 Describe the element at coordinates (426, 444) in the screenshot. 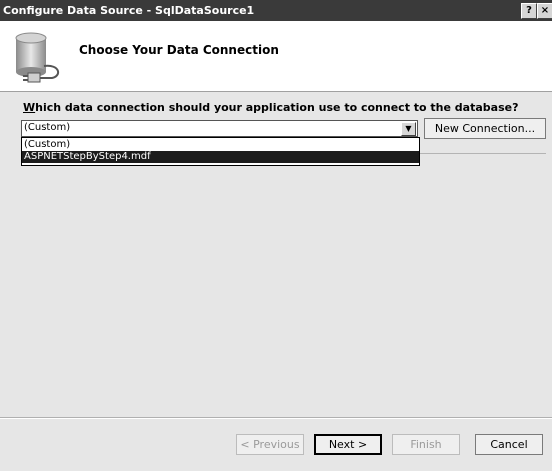

I see `finish-button: Finish` at that location.